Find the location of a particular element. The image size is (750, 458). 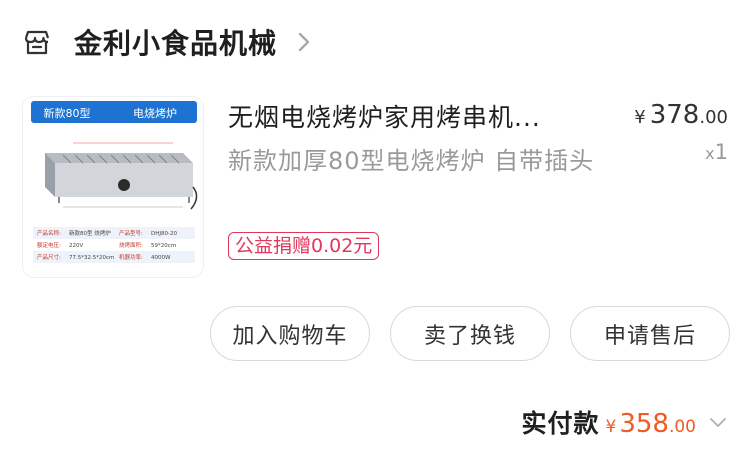

shop-header: 金利小食品机械 is located at coordinates (167, 42).